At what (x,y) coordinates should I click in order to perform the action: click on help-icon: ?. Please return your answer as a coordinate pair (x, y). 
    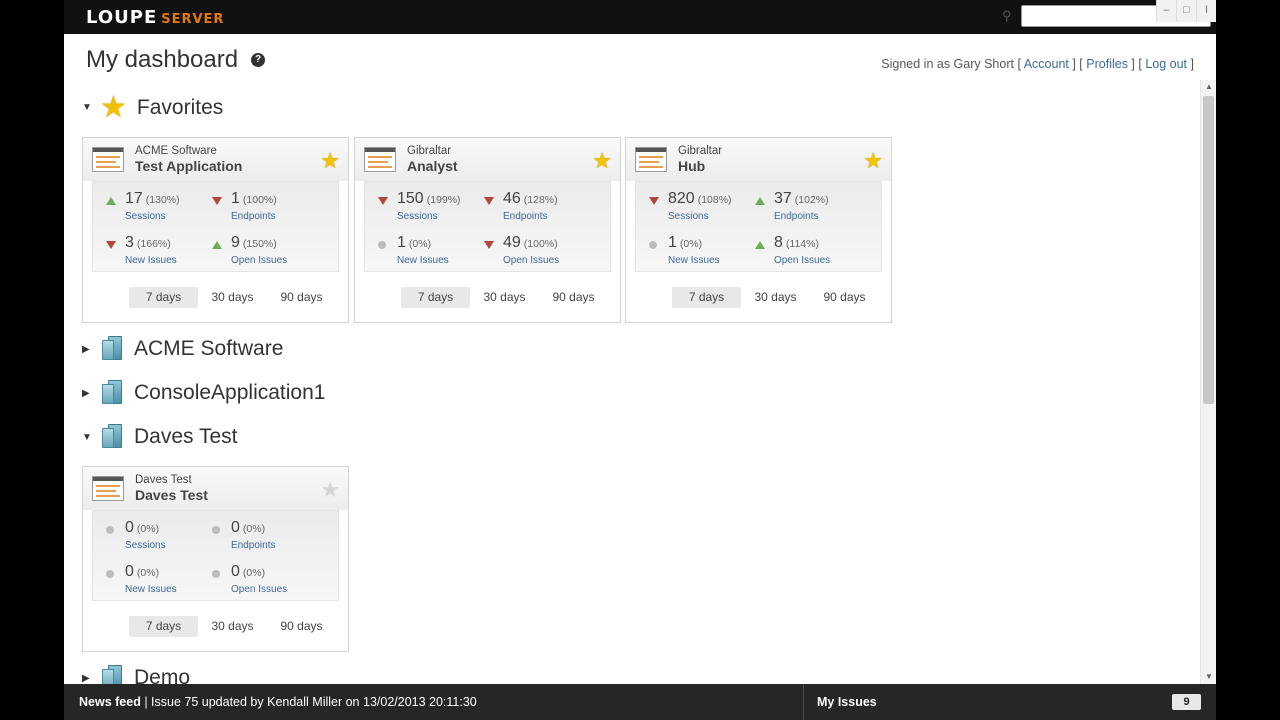
    Looking at the image, I should click on (258, 60).